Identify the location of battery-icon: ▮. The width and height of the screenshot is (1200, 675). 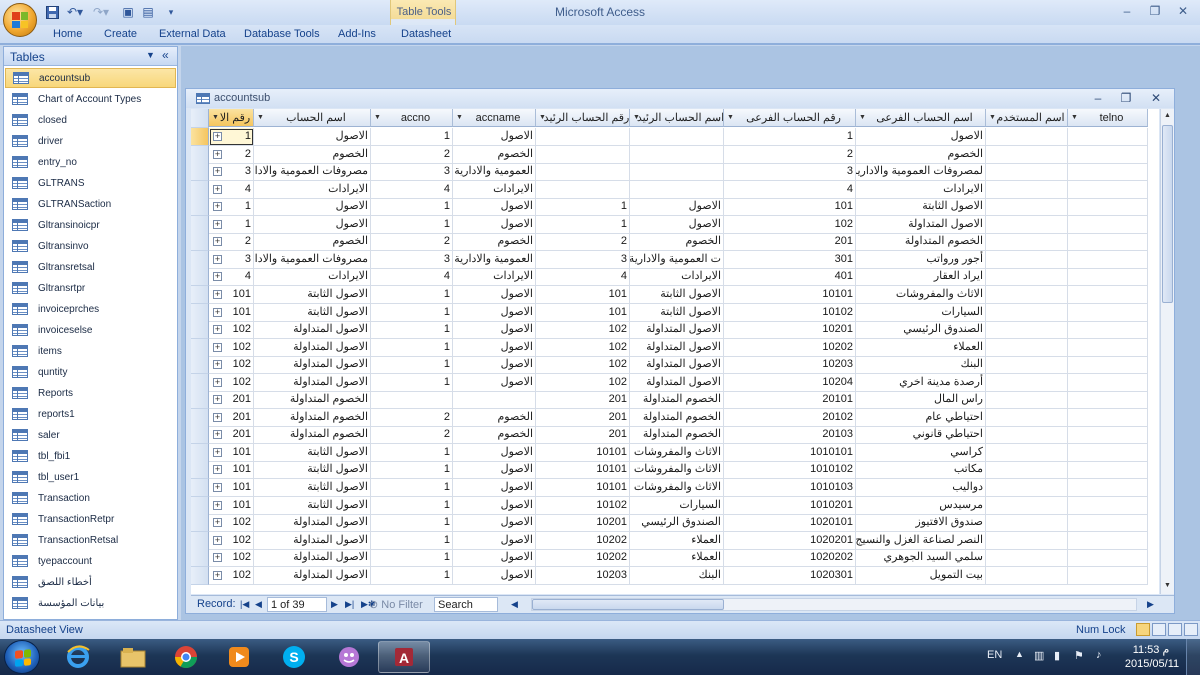
(1057, 655).